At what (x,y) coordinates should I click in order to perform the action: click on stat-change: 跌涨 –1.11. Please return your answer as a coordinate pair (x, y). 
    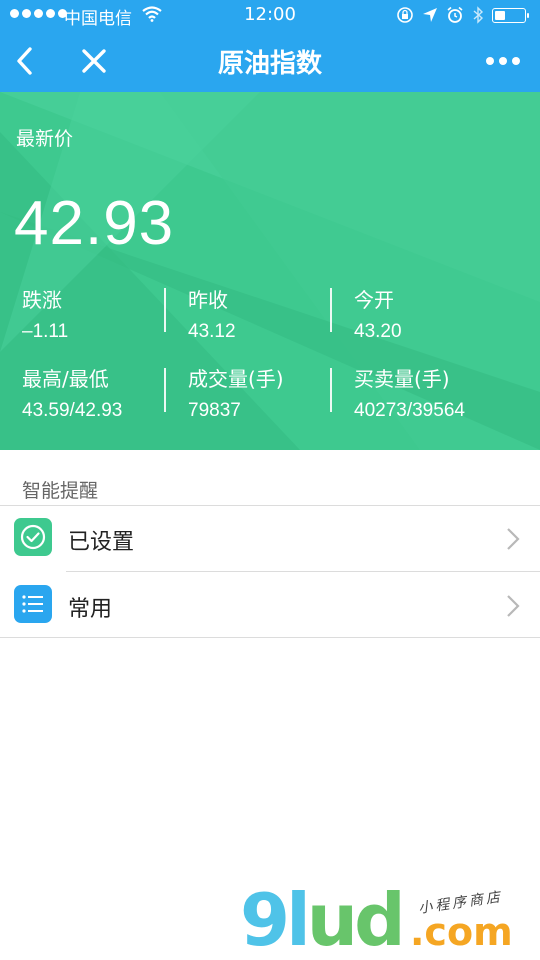
    Looking at the image, I should click on (107, 313).